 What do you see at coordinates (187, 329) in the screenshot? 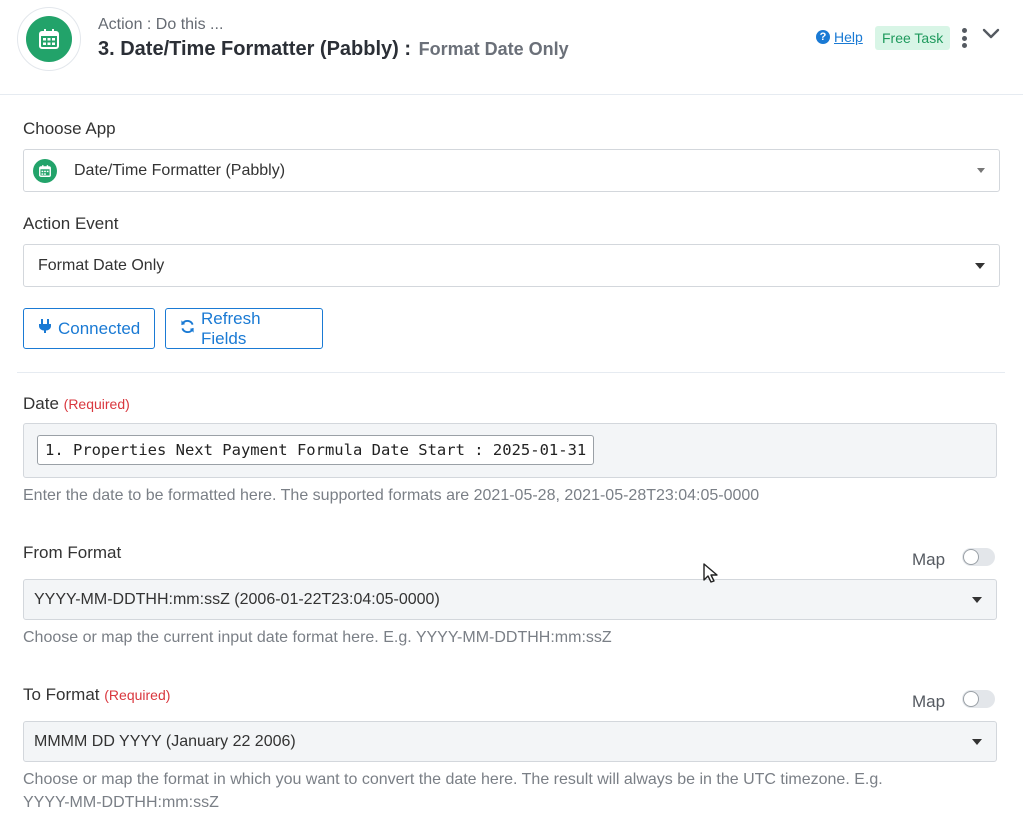
I see `refresh-icon` at bounding box center [187, 329].